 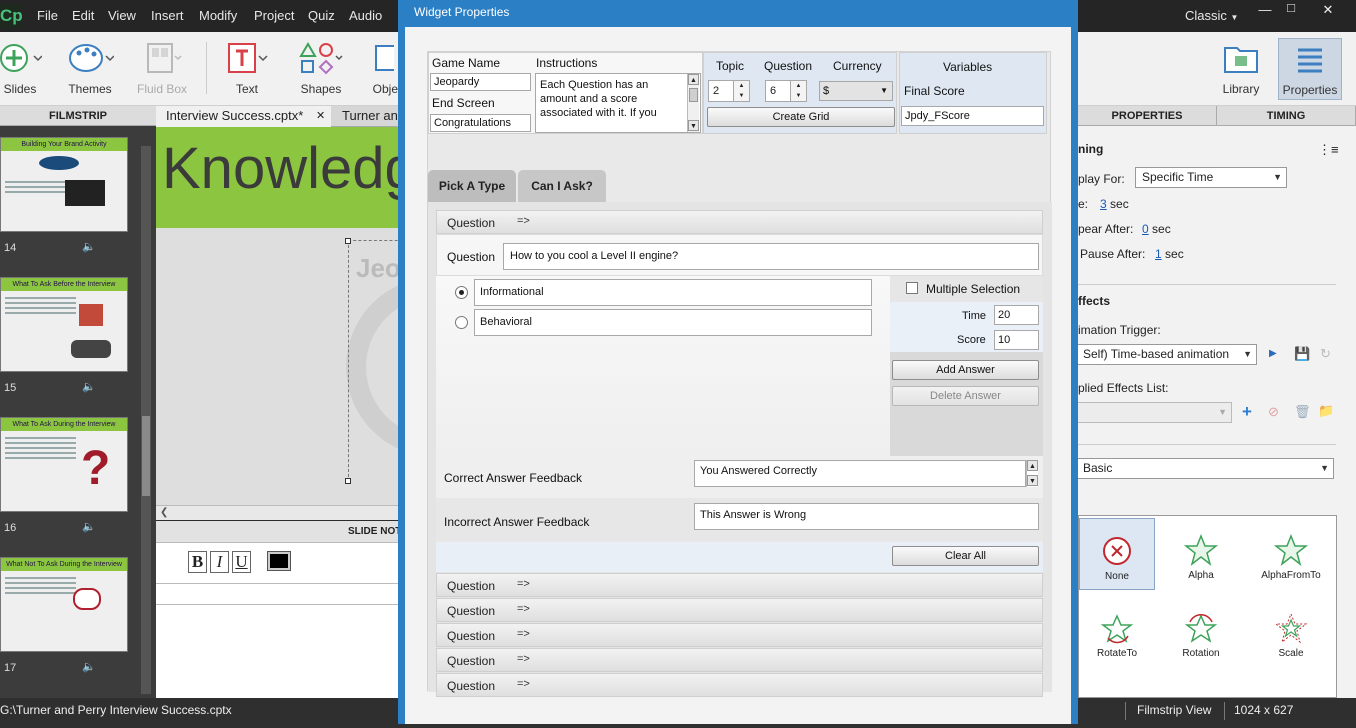 What do you see at coordinates (321, 67) in the screenshot?
I see `shapes-button: Shapes` at bounding box center [321, 67].